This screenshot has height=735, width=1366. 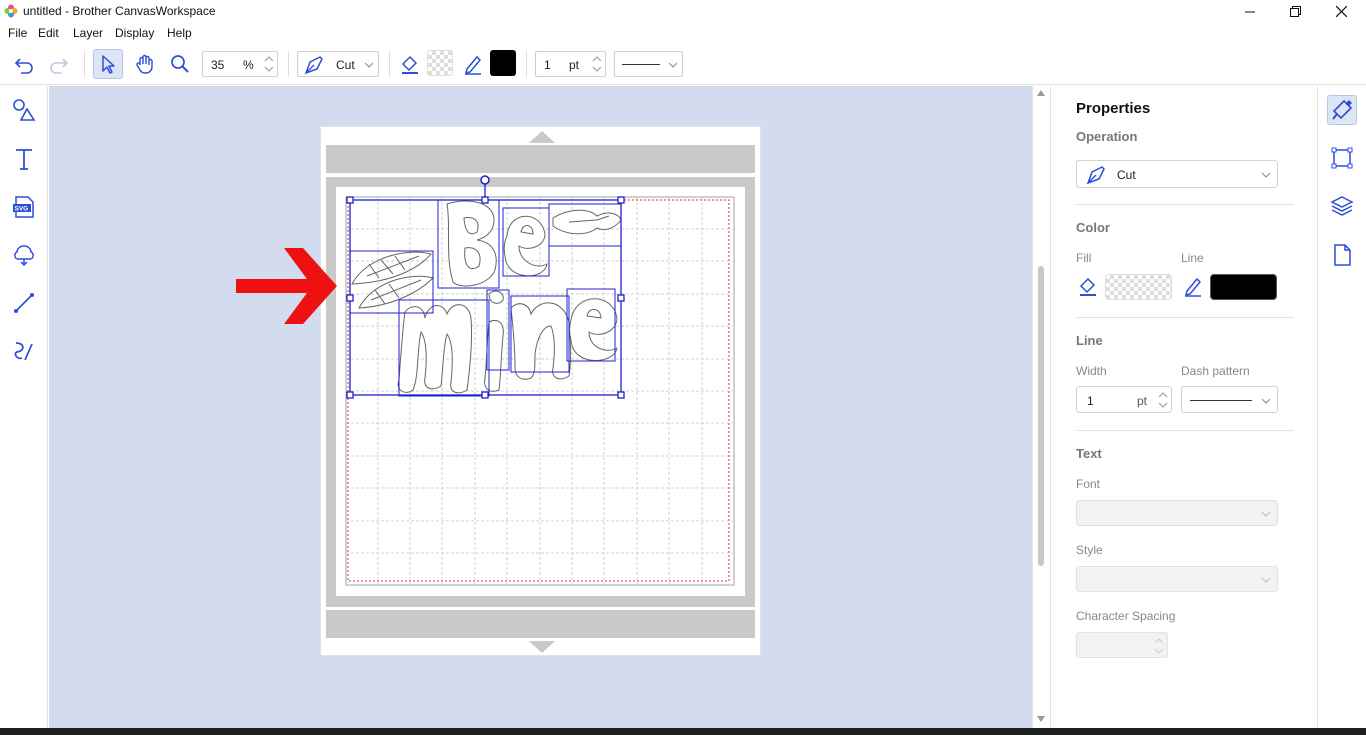 I want to click on width-input: 1 pt, so click(x=1124, y=399).